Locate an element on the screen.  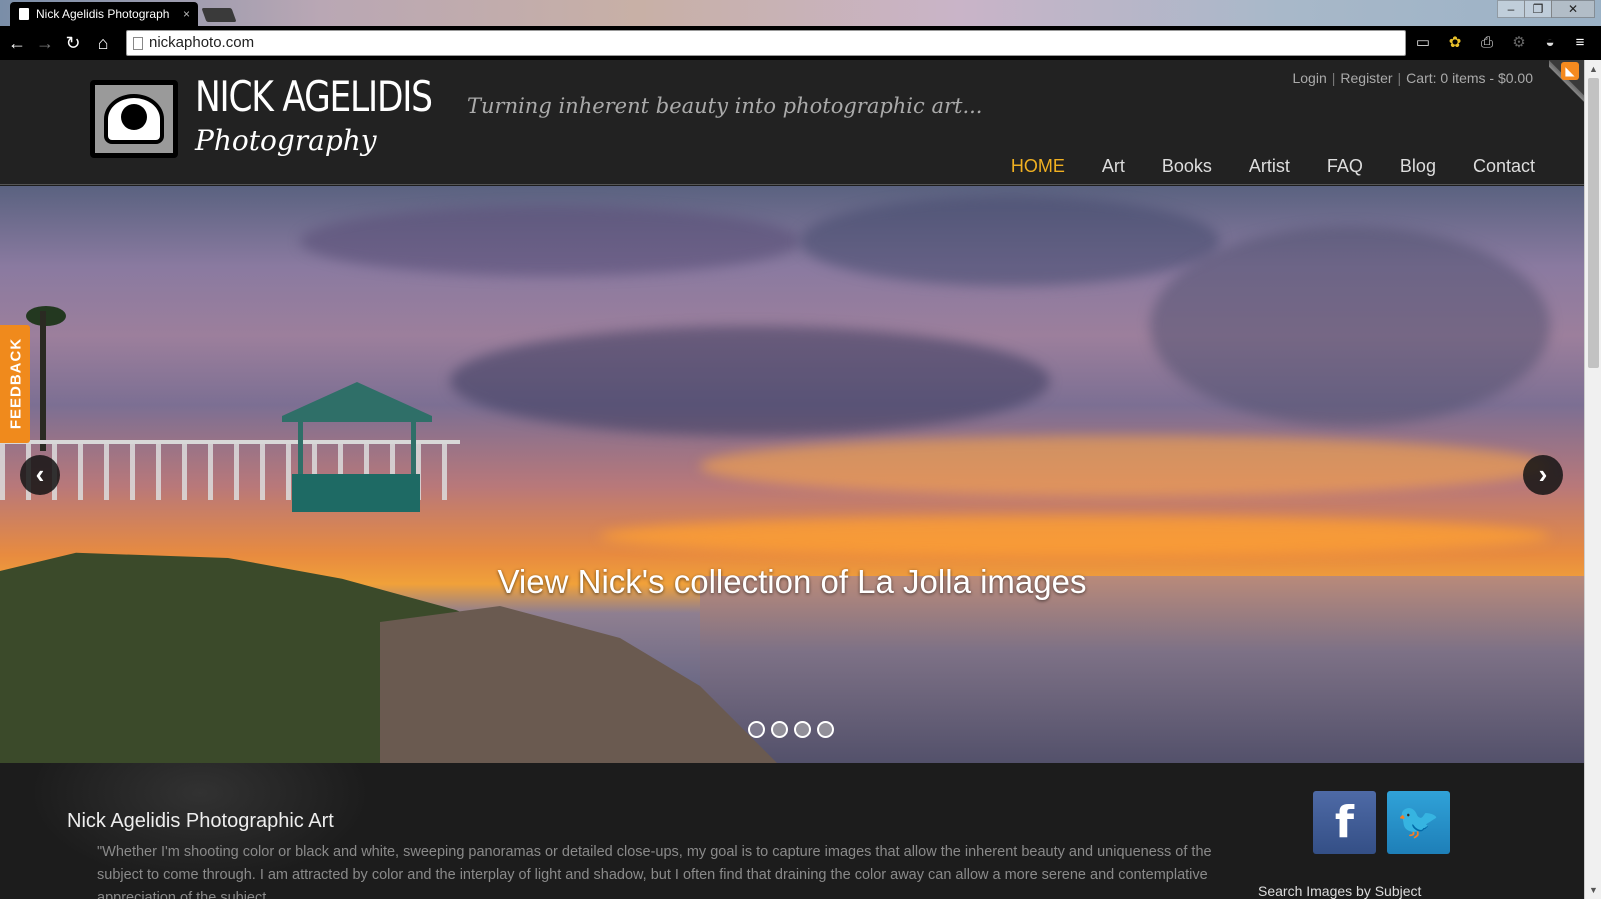
nav-artist: Artist is located at coordinates (1269, 166).